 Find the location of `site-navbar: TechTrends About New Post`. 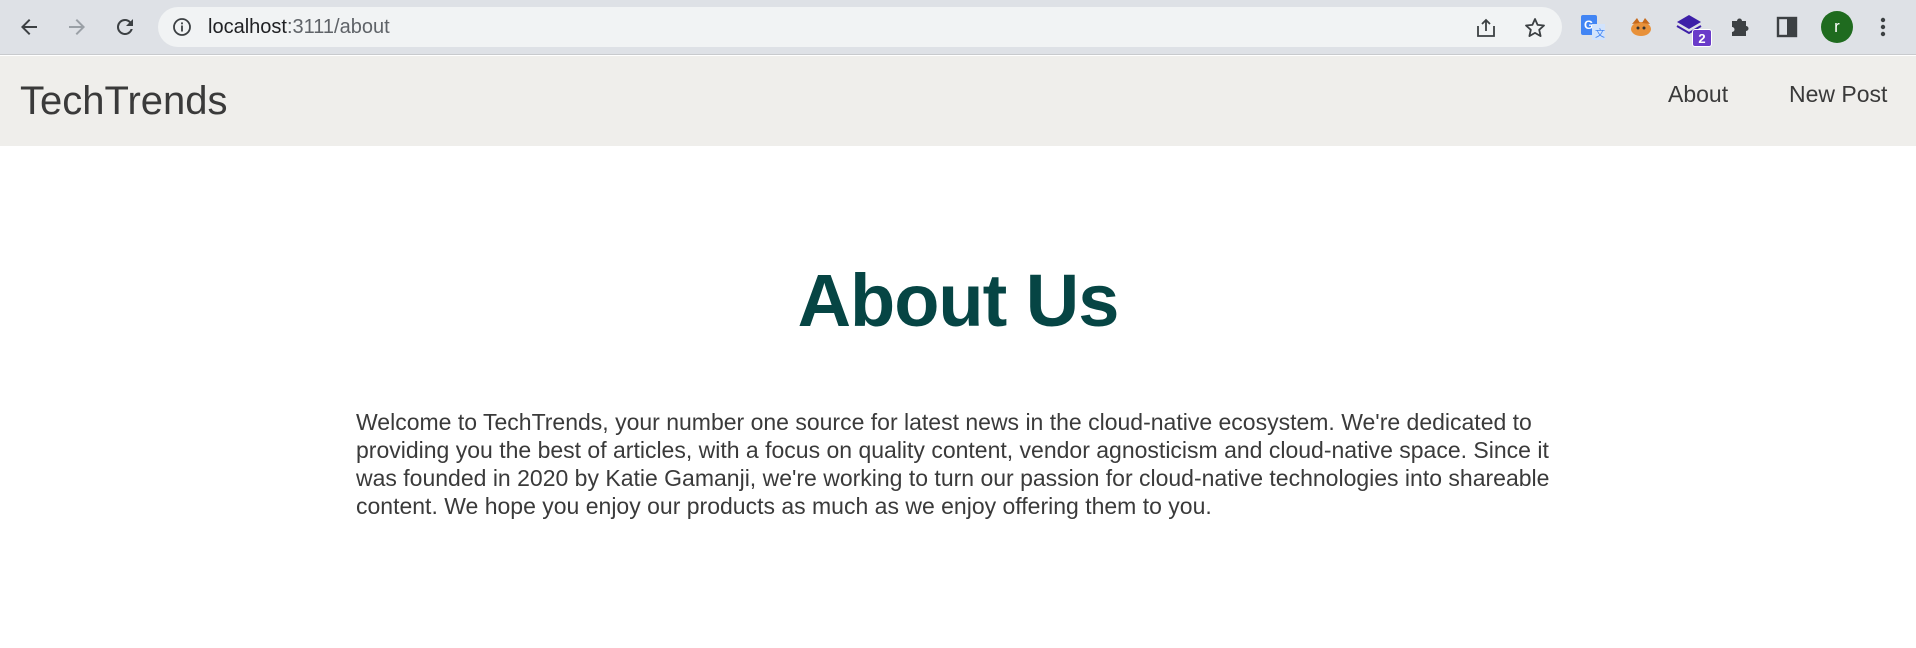

site-navbar: TechTrends About New Post is located at coordinates (958, 101).